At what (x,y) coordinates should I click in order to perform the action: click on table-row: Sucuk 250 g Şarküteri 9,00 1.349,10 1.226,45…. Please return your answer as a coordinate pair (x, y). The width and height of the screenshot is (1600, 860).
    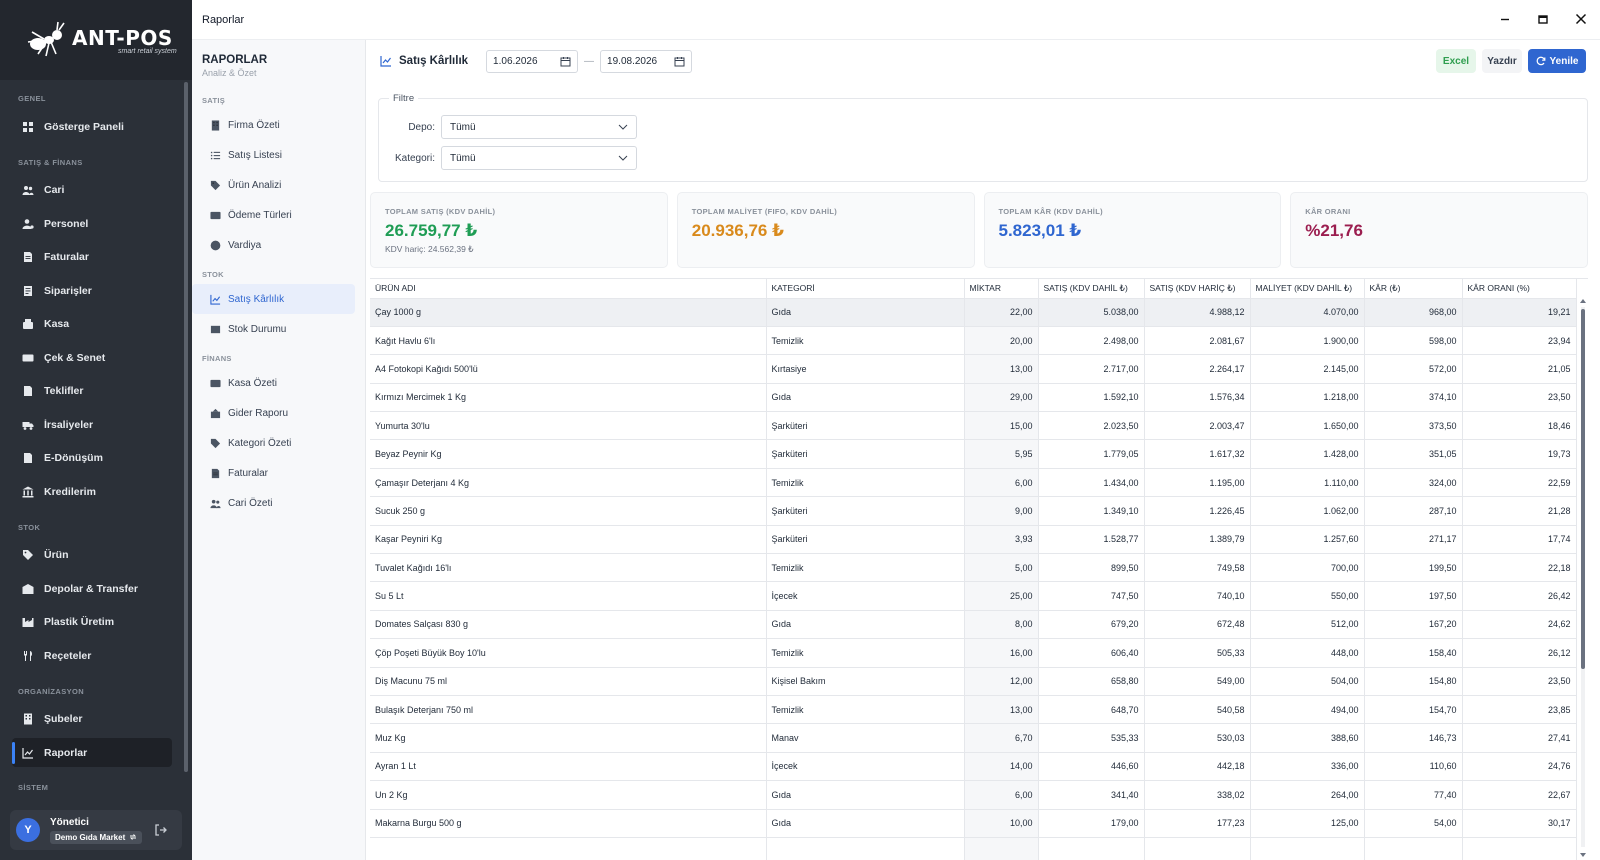
    Looking at the image, I should click on (973, 511).